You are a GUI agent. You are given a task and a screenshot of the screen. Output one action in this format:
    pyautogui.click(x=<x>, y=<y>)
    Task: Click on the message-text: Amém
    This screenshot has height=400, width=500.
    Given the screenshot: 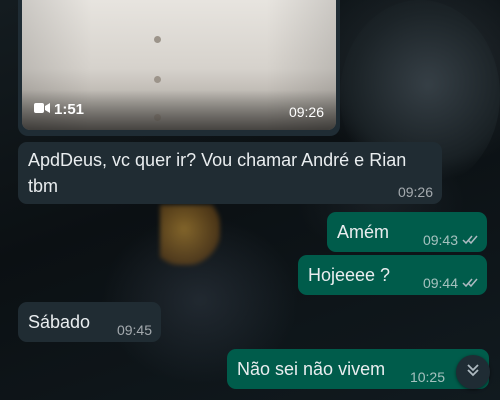 What is the action you would take?
    pyautogui.click(x=363, y=232)
    